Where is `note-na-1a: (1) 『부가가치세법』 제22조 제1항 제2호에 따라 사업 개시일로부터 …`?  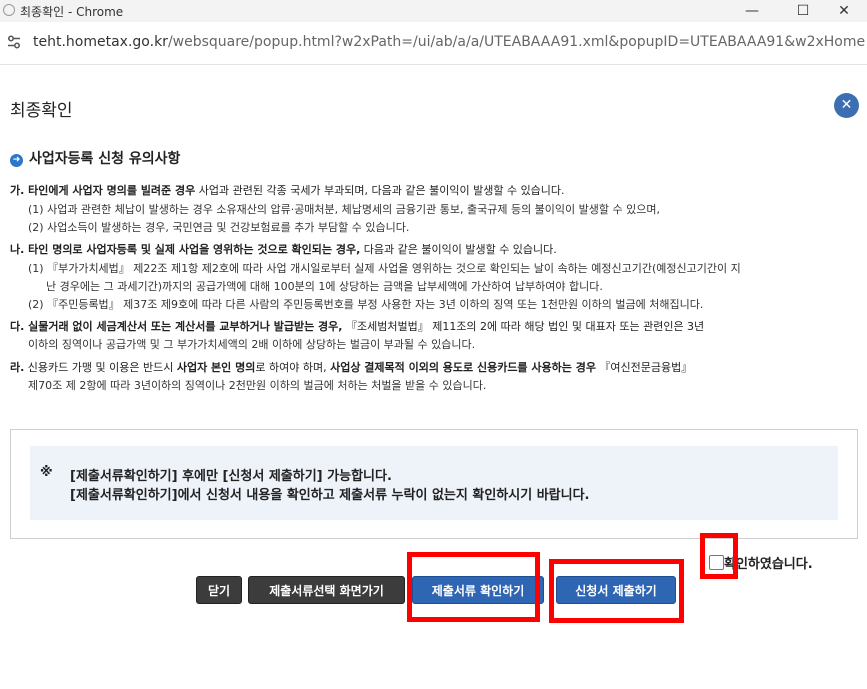
note-na-1a: (1) 『부가가치세법』 제22조 제1항 제2호에 따라 사업 개시일로부터 … is located at coordinates (384, 268).